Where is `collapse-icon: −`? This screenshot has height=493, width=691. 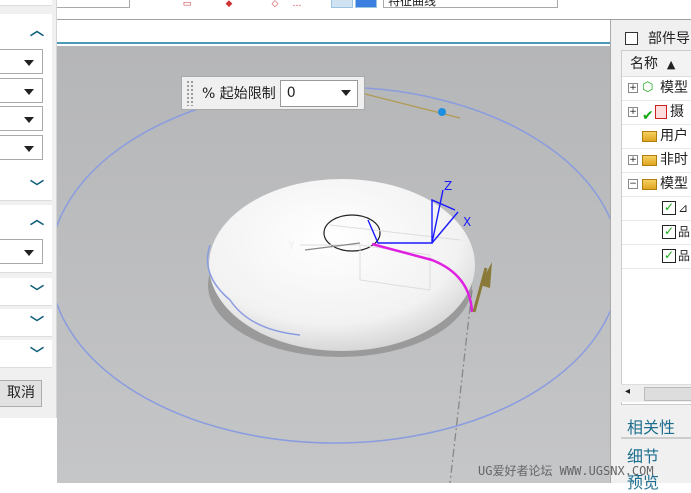
collapse-icon: − is located at coordinates (633, 184).